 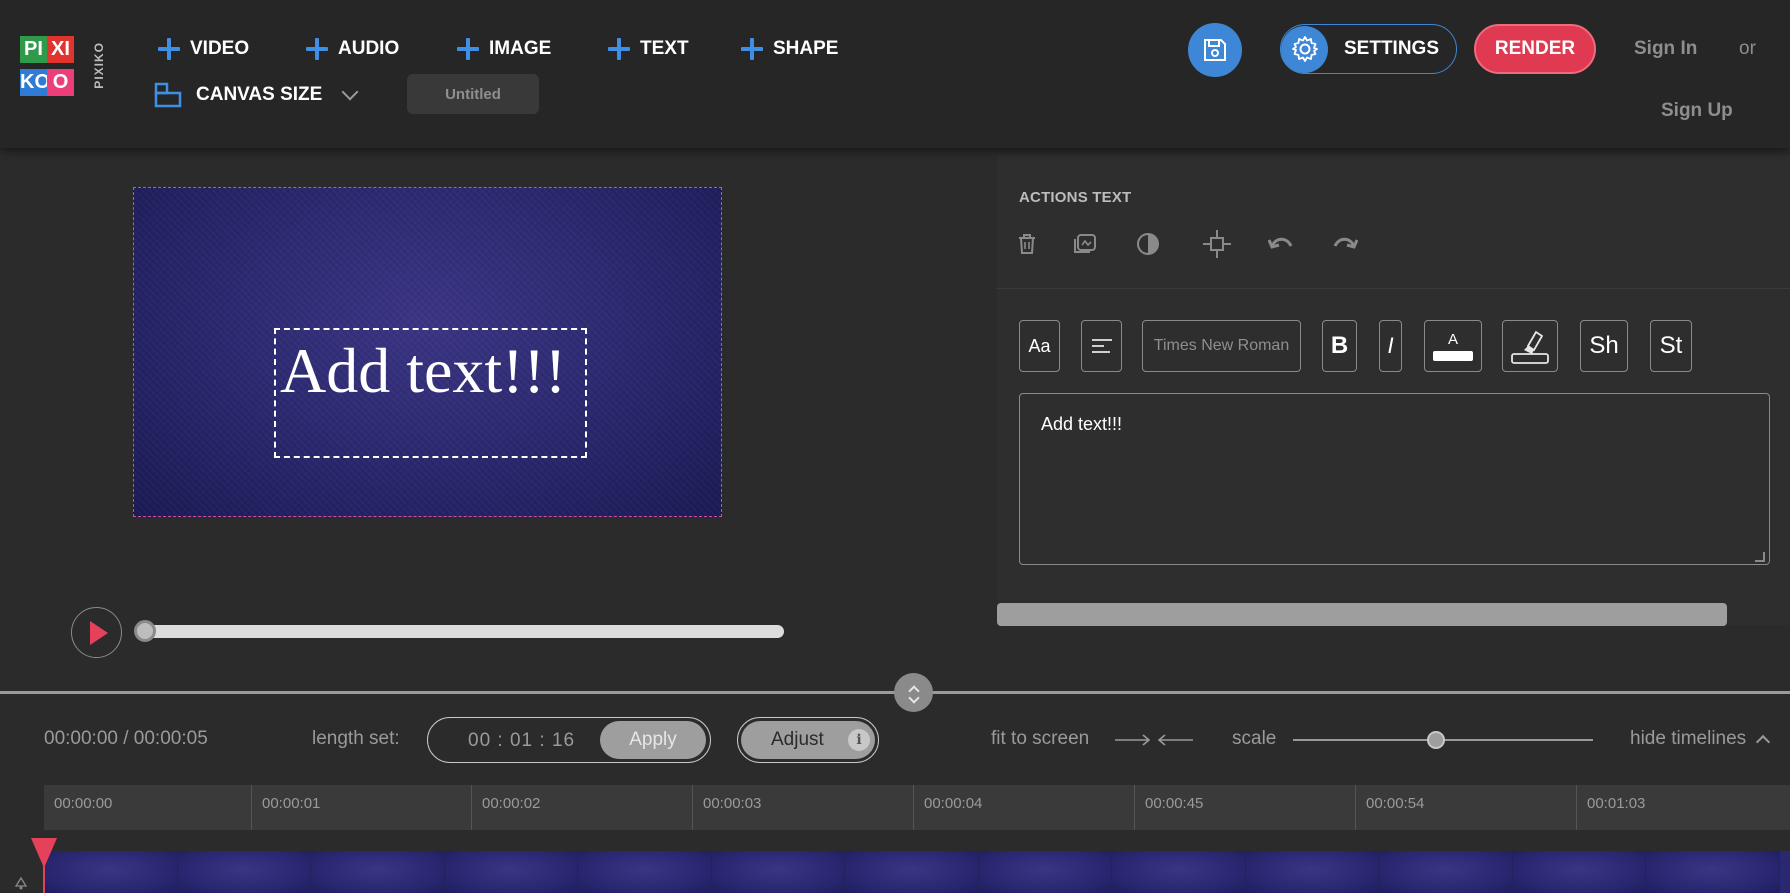 What do you see at coordinates (60, 82) in the screenshot?
I see `logo-tile-o: O` at bounding box center [60, 82].